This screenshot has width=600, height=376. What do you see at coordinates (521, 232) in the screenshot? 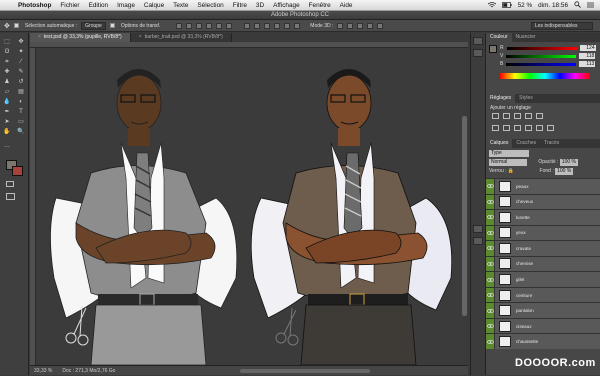
I see `layer-name: yeux` at bounding box center [521, 232].